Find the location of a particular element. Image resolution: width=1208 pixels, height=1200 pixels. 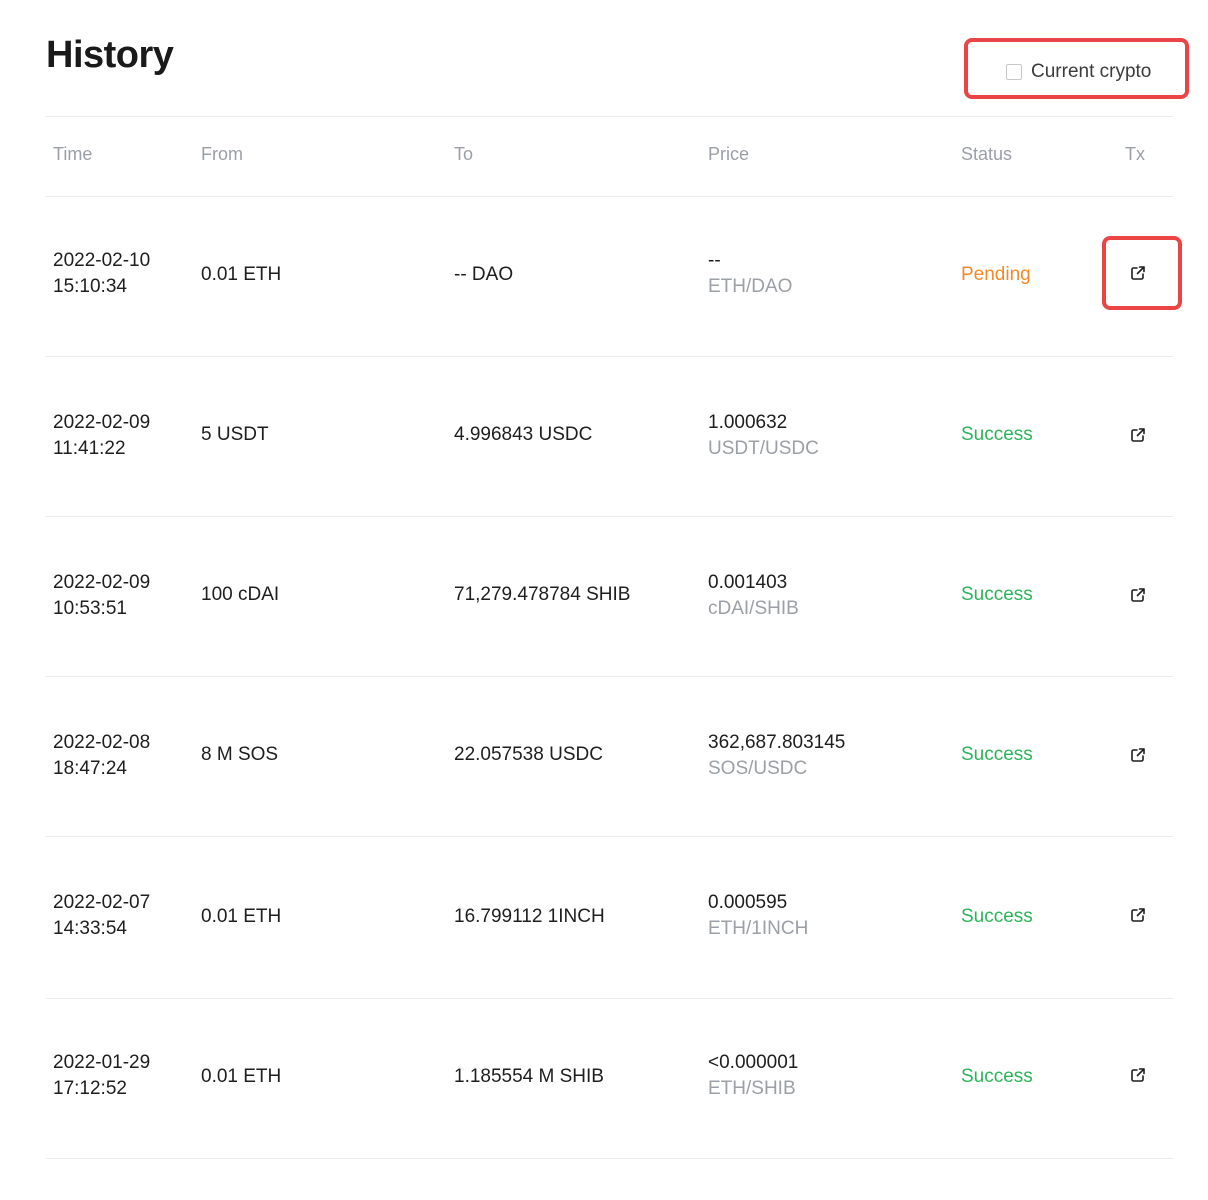

column-header-time: Time is located at coordinates (73, 154).